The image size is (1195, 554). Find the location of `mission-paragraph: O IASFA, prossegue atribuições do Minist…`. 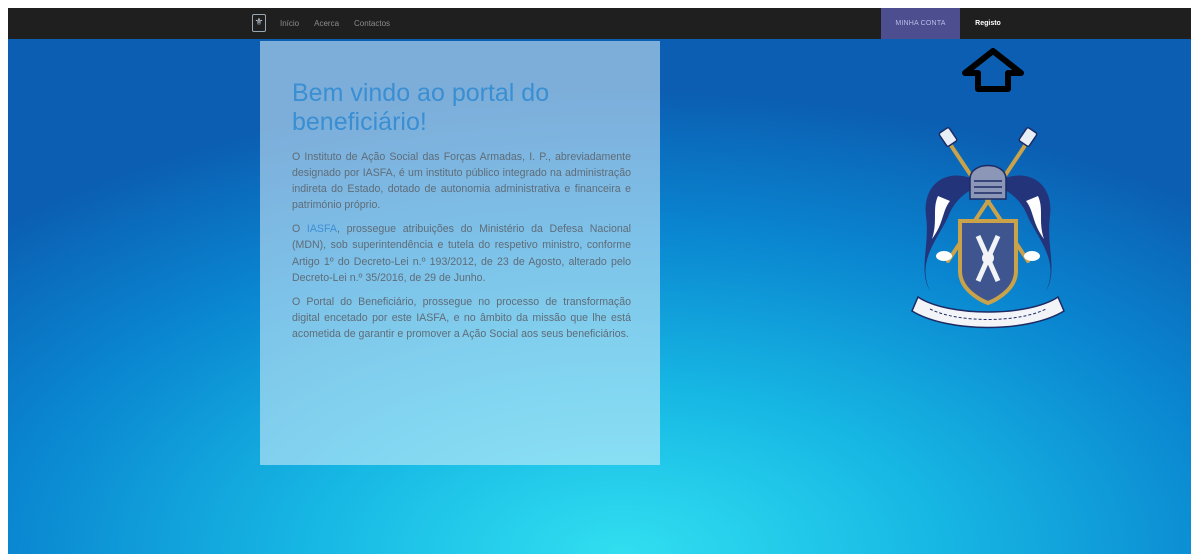

mission-paragraph: O IASFA, prossegue atribuições do Minist… is located at coordinates (461, 253).